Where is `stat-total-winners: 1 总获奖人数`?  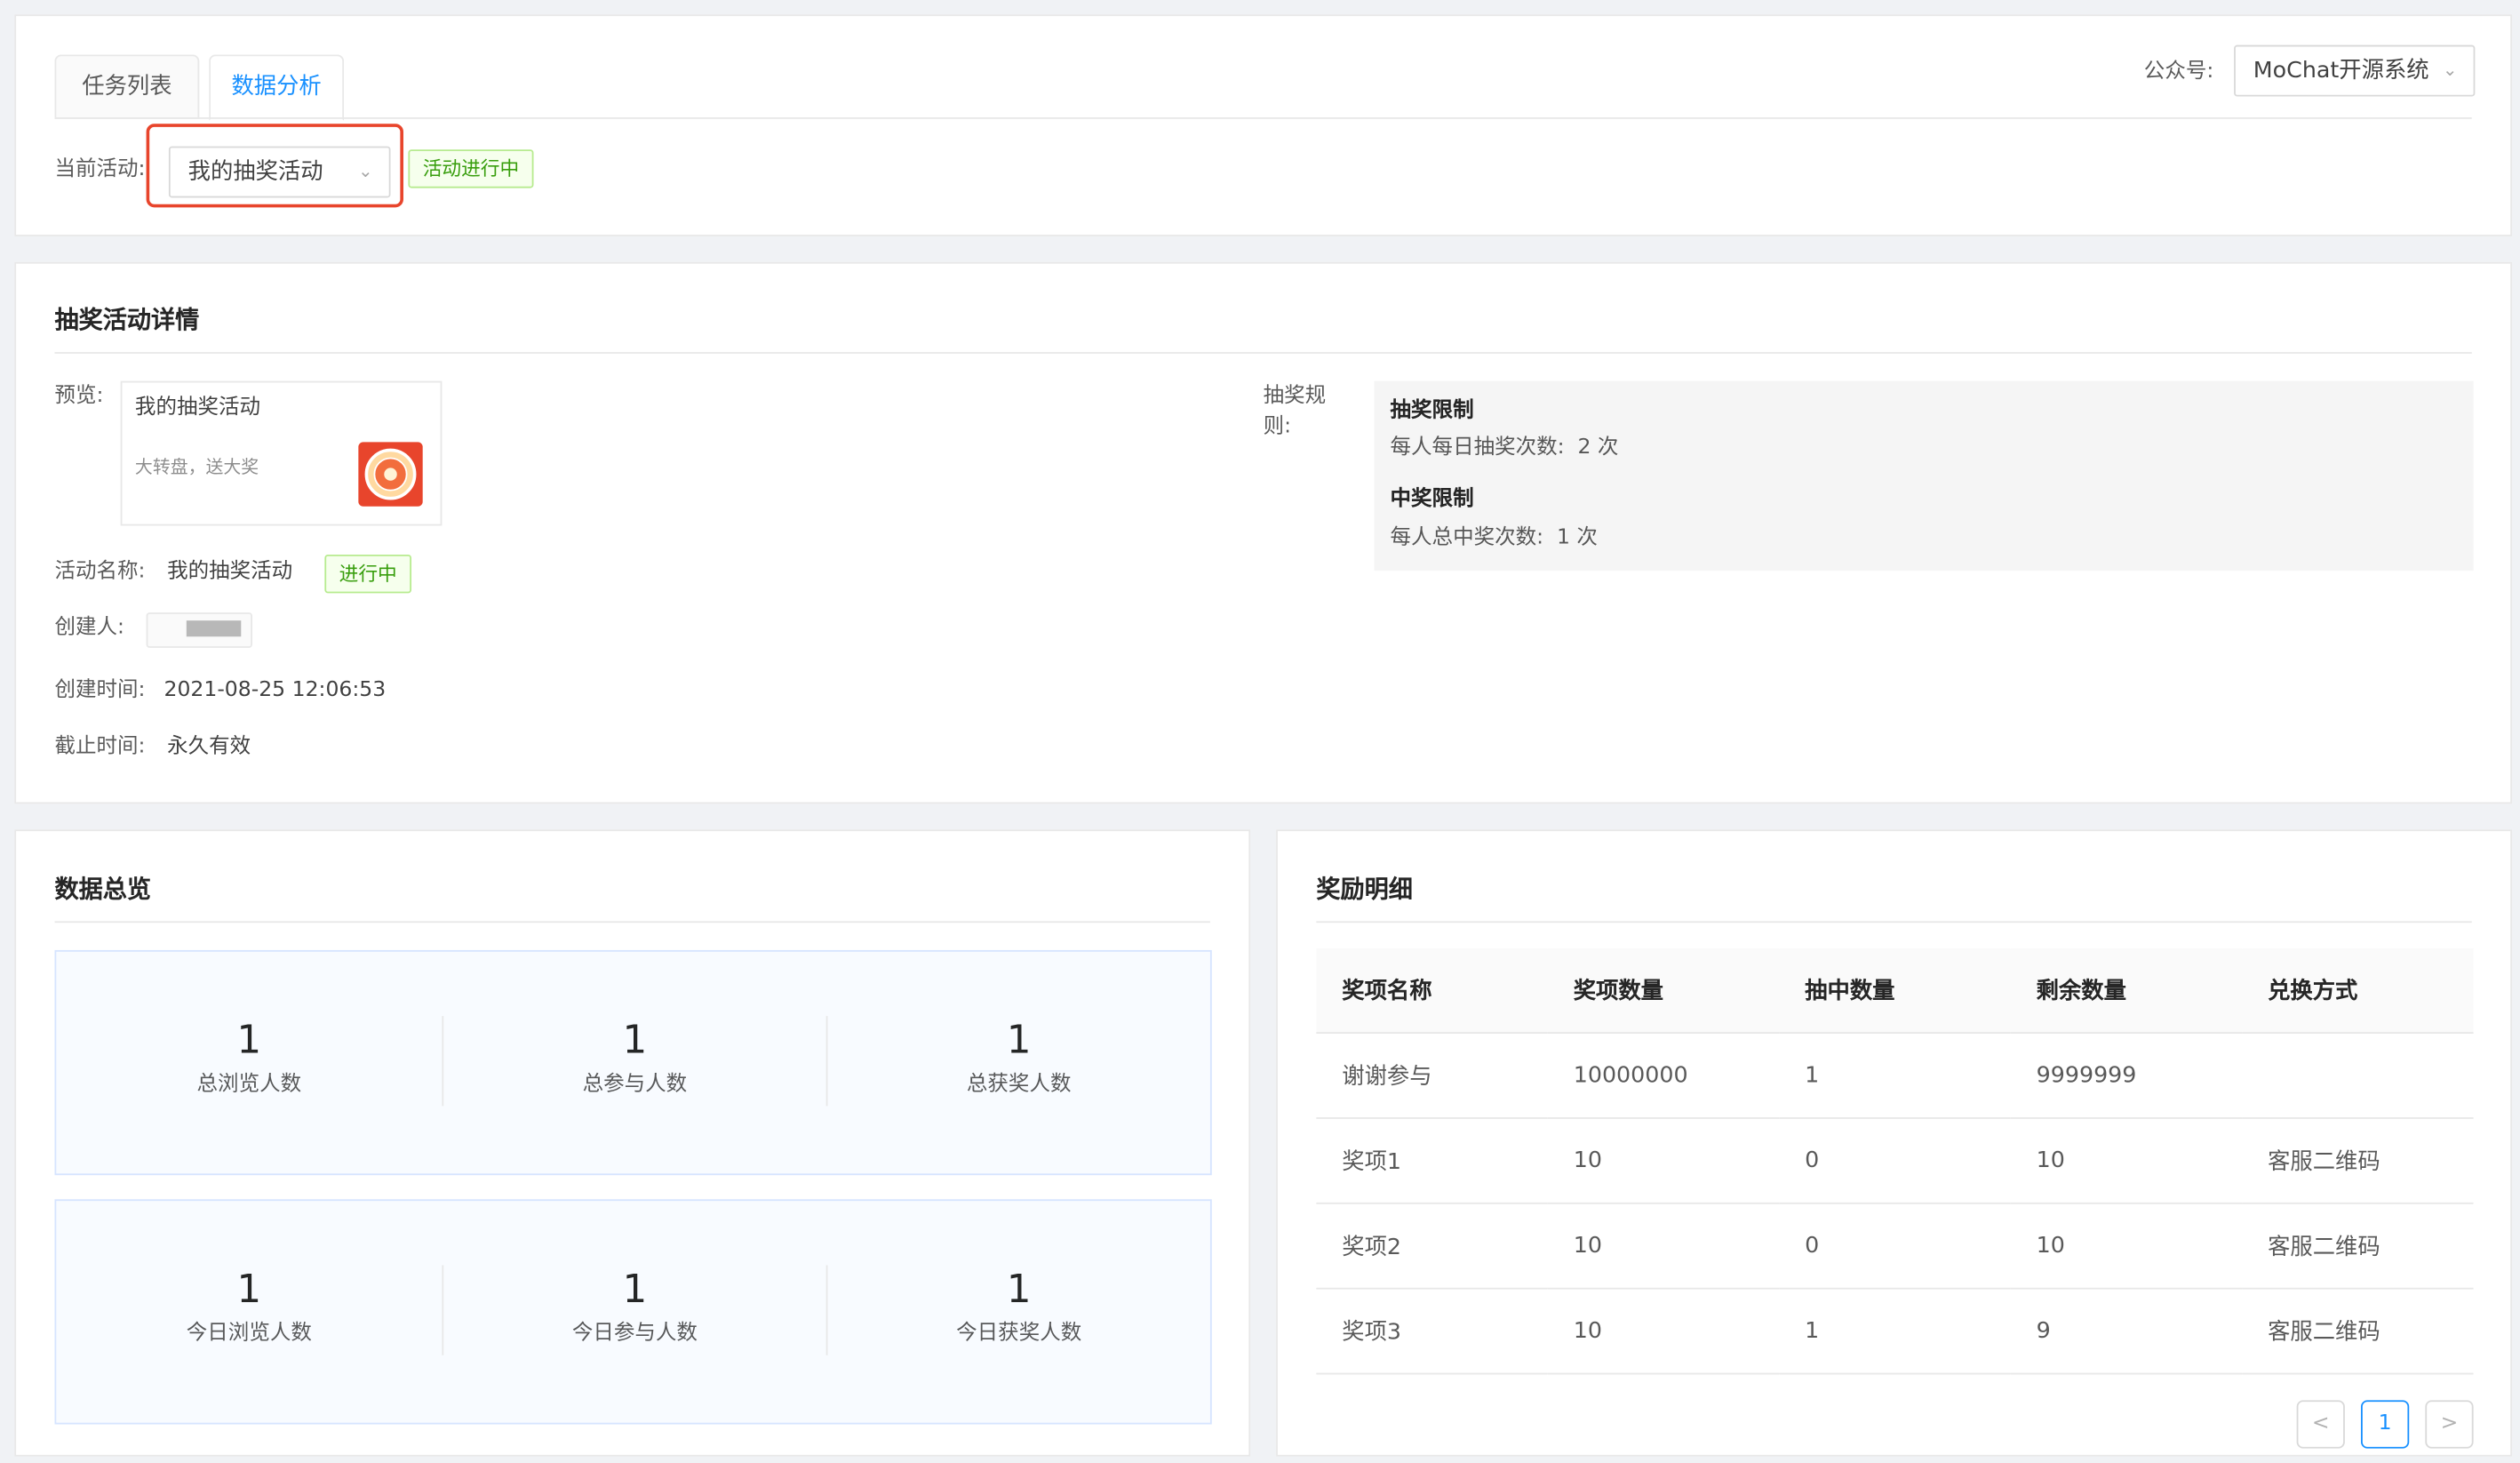
stat-total-winners: 1 总获奖人数 is located at coordinates (1019, 1057).